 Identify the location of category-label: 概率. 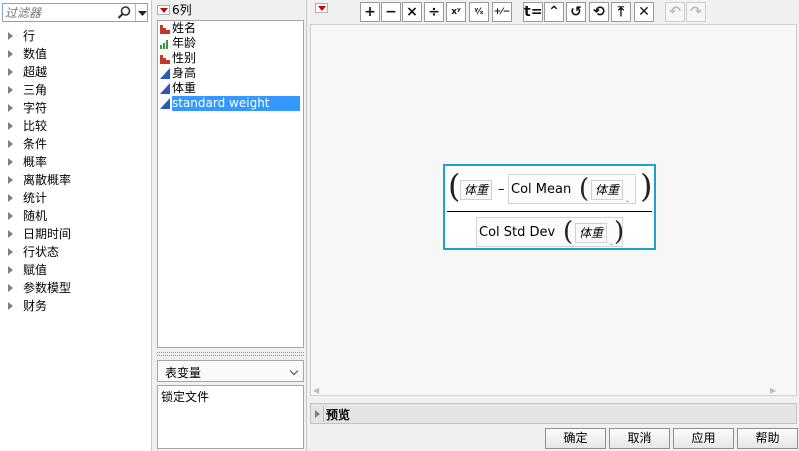
(35, 162).